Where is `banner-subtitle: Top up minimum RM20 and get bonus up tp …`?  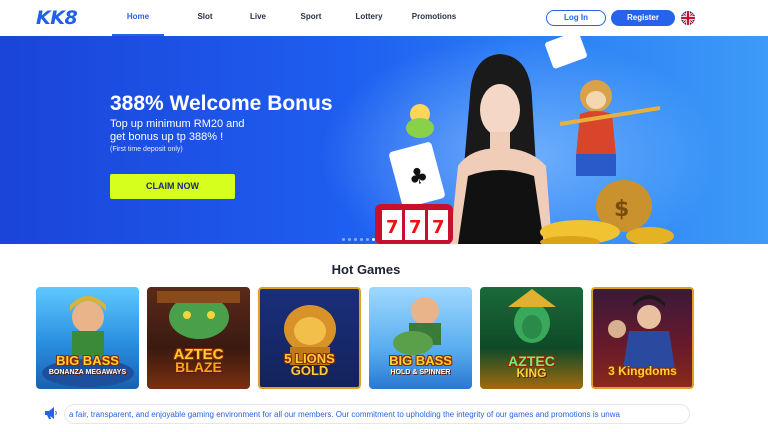
banner-subtitle: Top up minimum RM20 and get bonus up tp … is located at coordinates (177, 131).